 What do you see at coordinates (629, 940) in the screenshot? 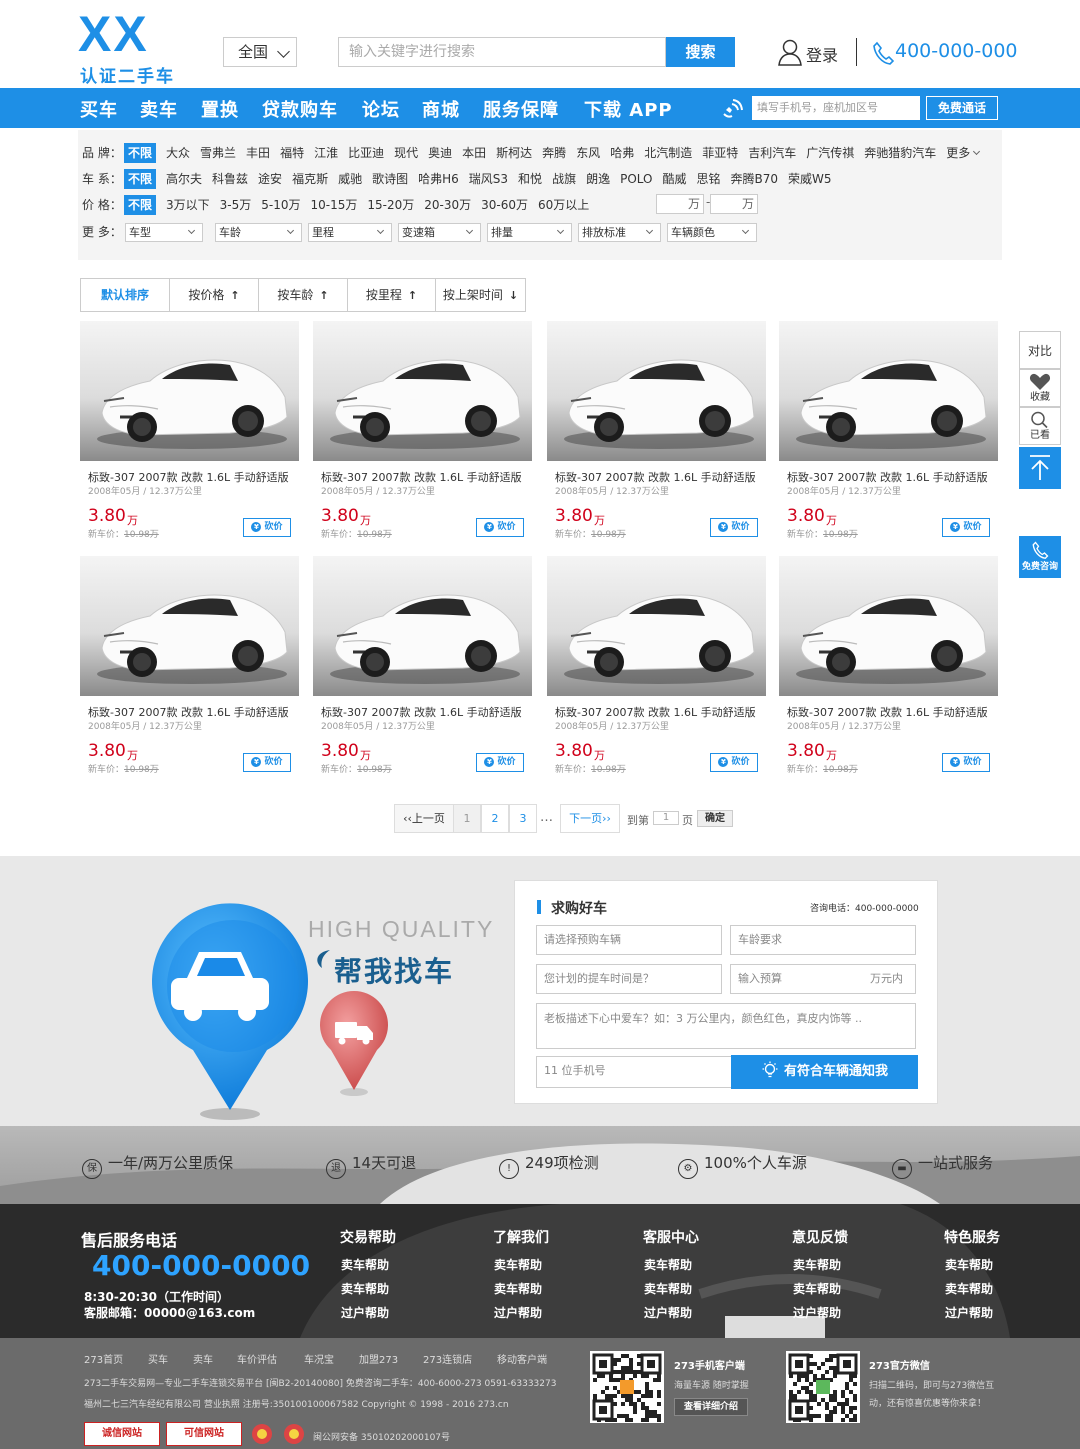
I see `preferred-car-input: 请选择预购车辆` at bounding box center [629, 940].